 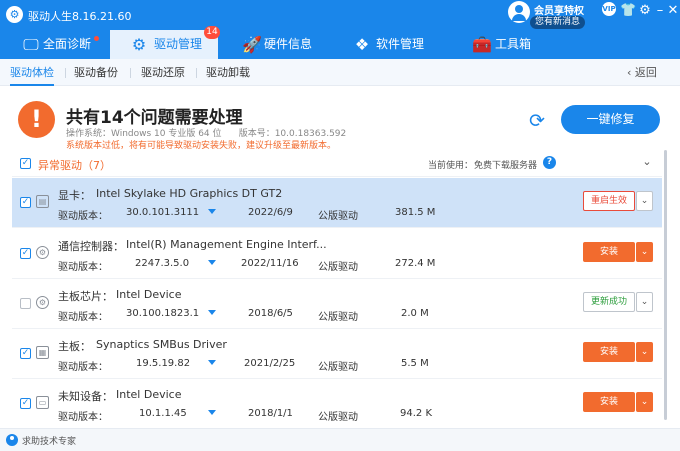 I want to click on release-date: 2021/2/25, so click(x=270, y=363).